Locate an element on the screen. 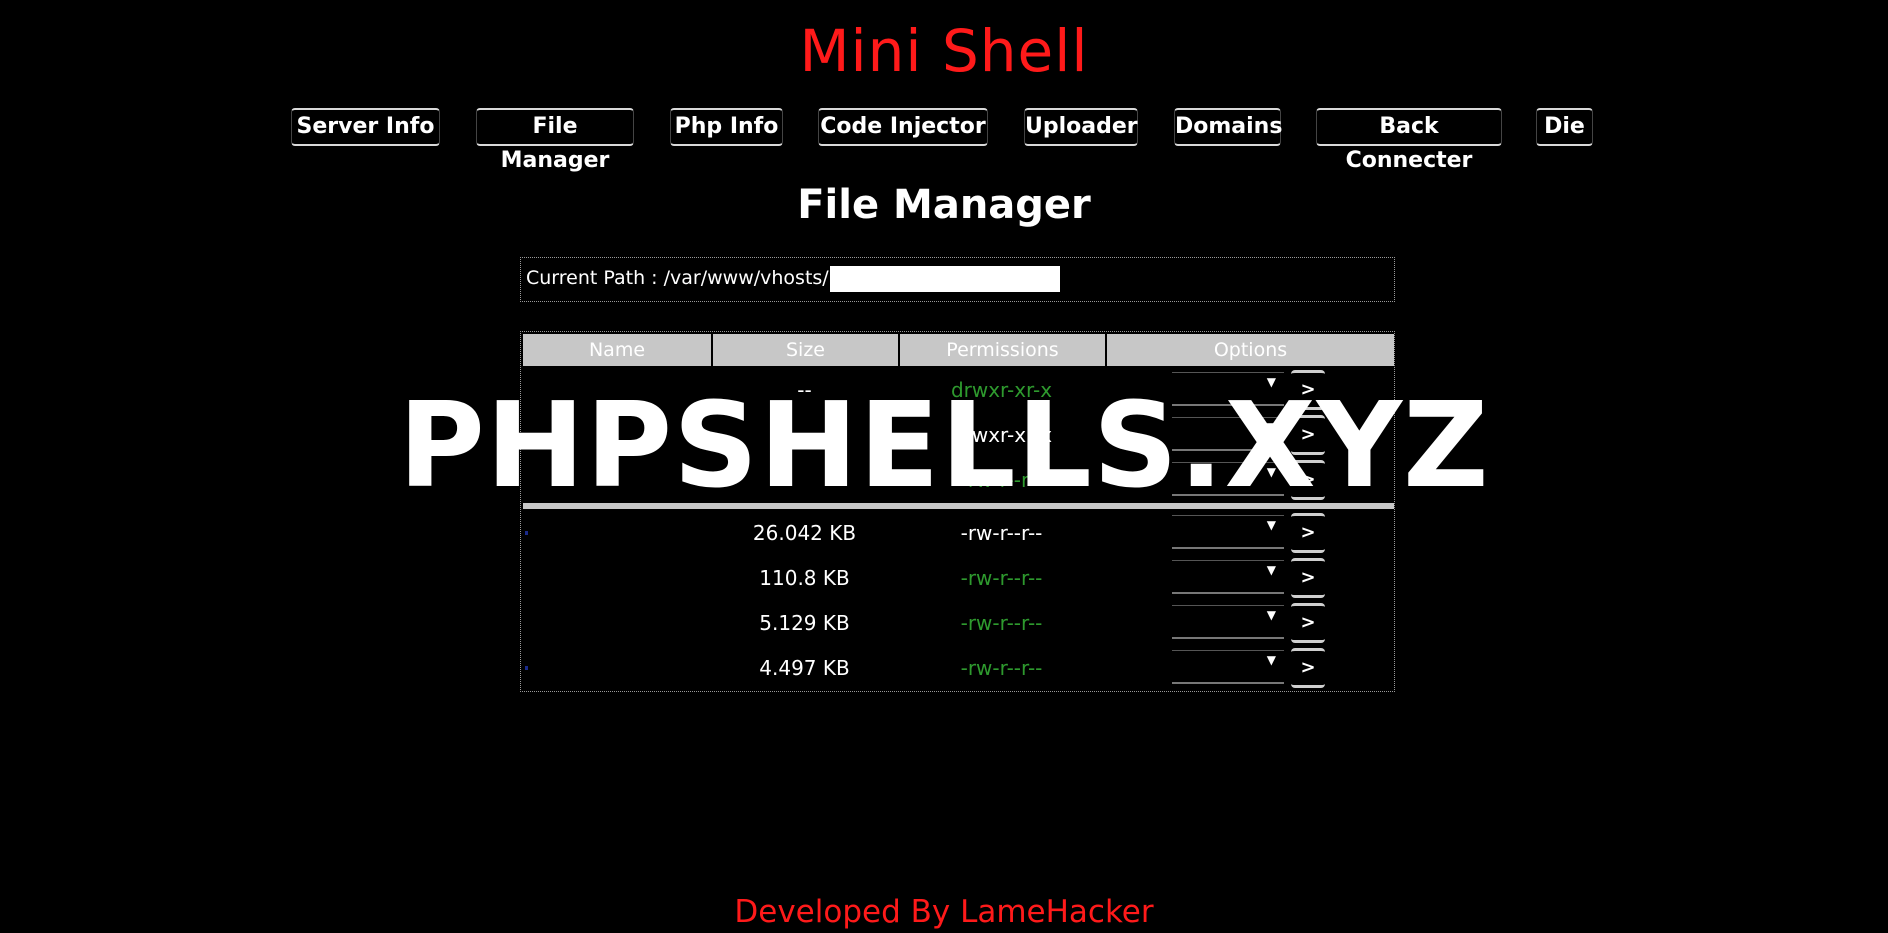 Image resolution: width=1888 pixels, height=933 pixels. section-title: File Manager is located at coordinates (944, 205).